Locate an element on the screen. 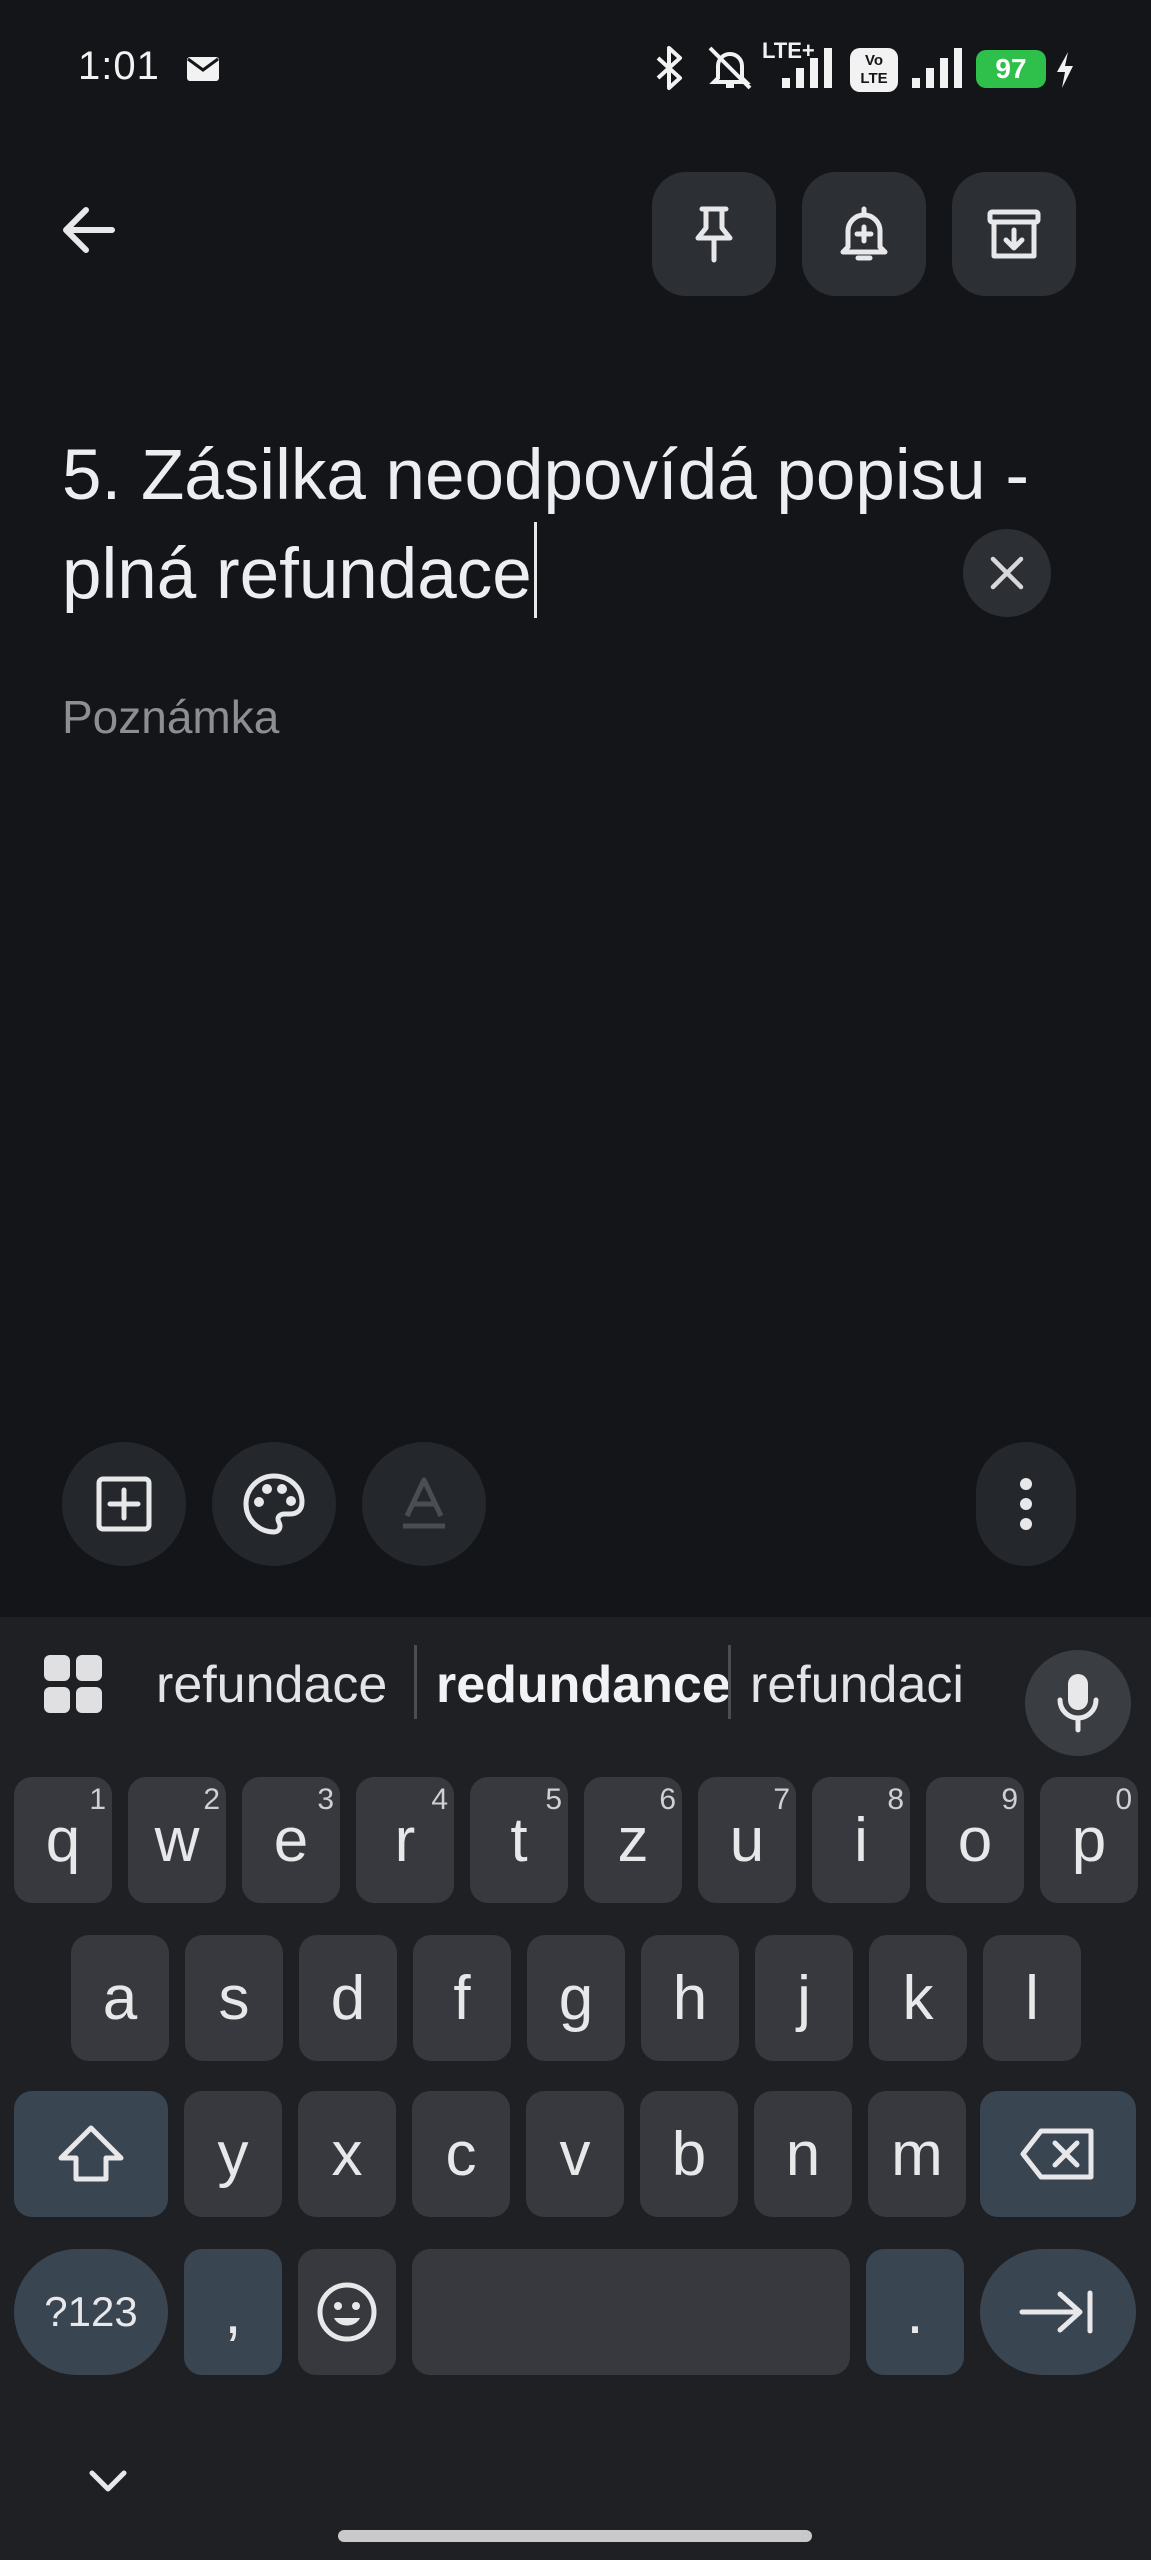 The width and height of the screenshot is (1151, 2560). key-j: j is located at coordinates (804, 1998).